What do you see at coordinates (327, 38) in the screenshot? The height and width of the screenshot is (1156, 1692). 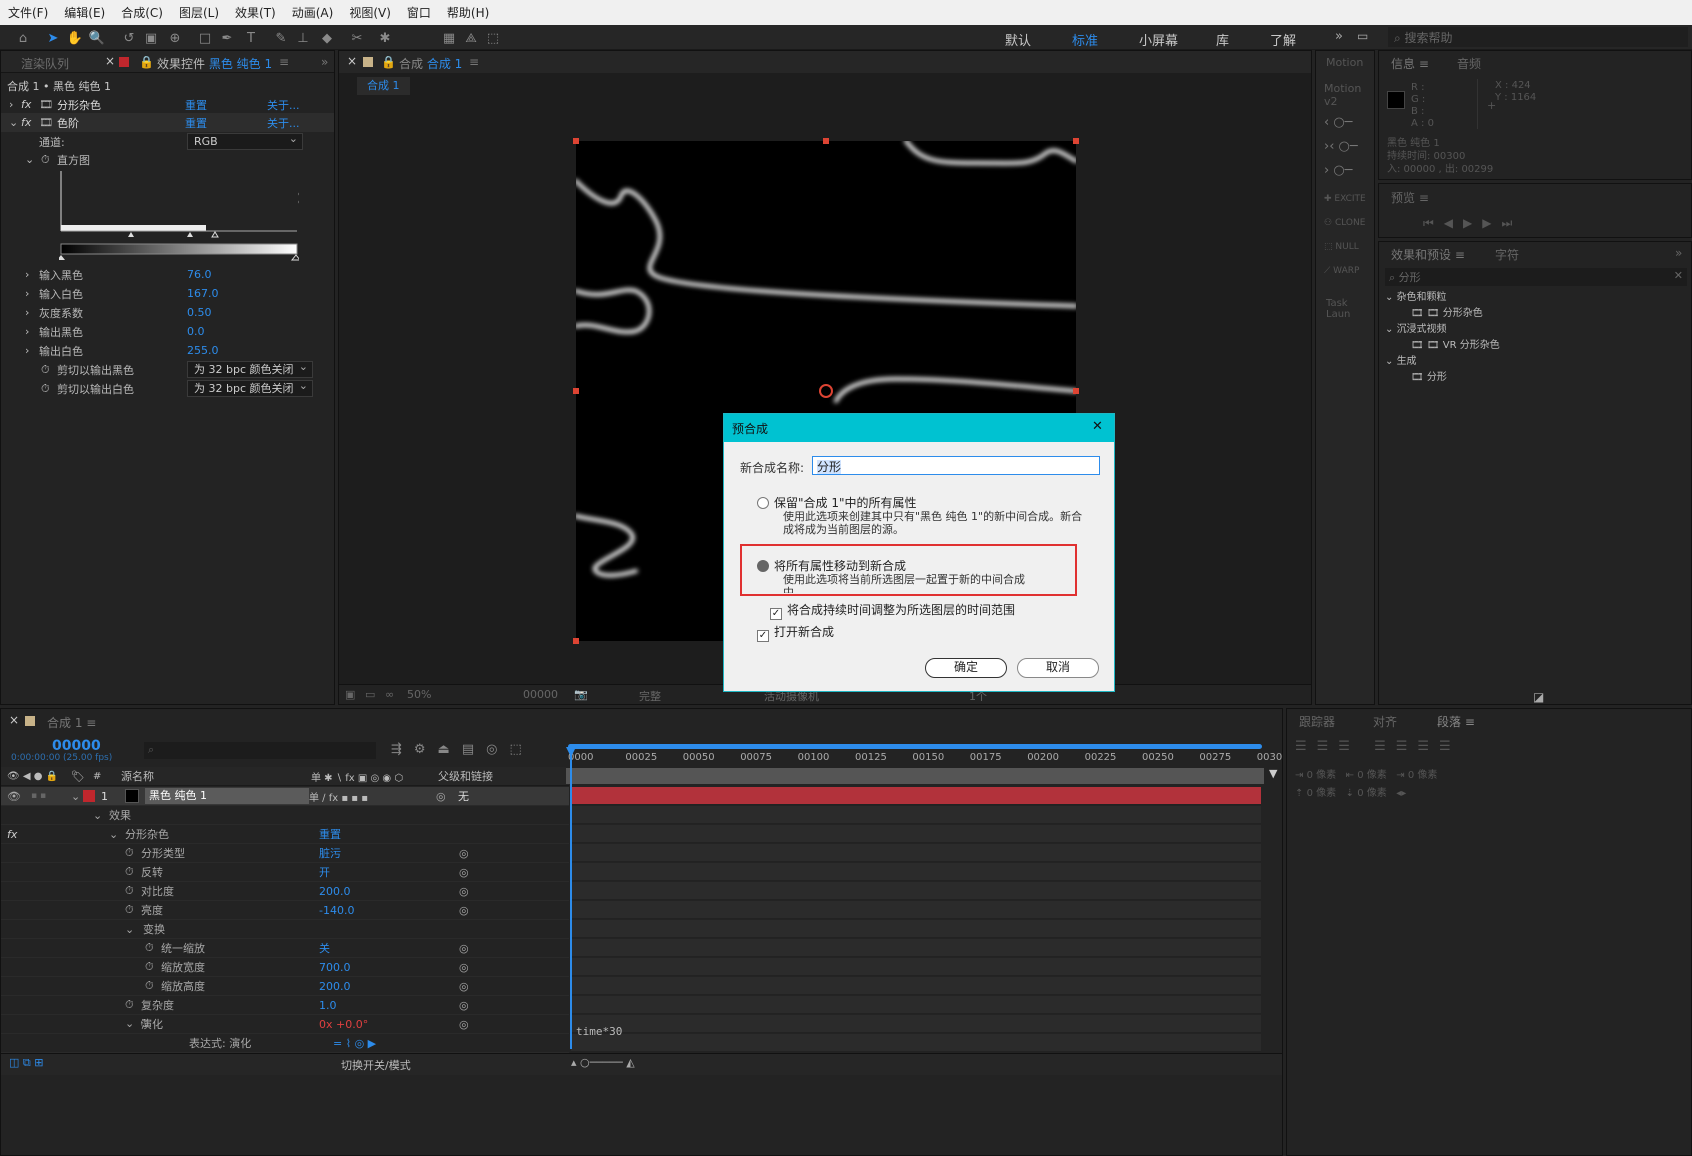 I see `eraser-tool-icon: ◆` at bounding box center [327, 38].